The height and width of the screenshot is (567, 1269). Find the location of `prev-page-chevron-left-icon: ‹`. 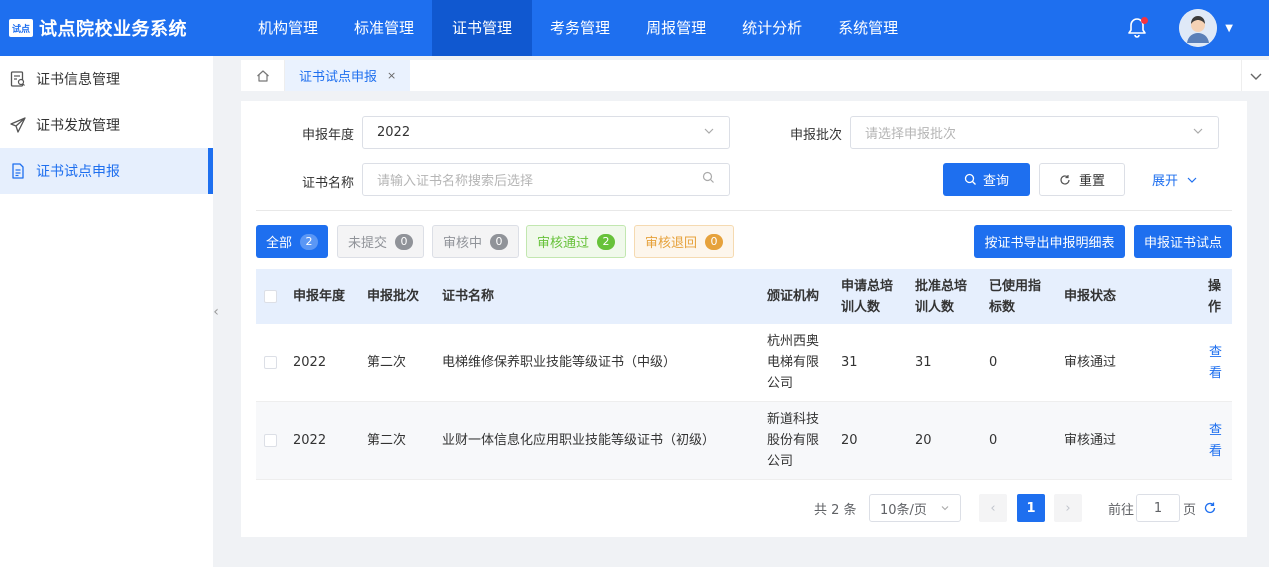

prev-page-chevron-left-icon: ‹ is located at coordinates (993, 508).